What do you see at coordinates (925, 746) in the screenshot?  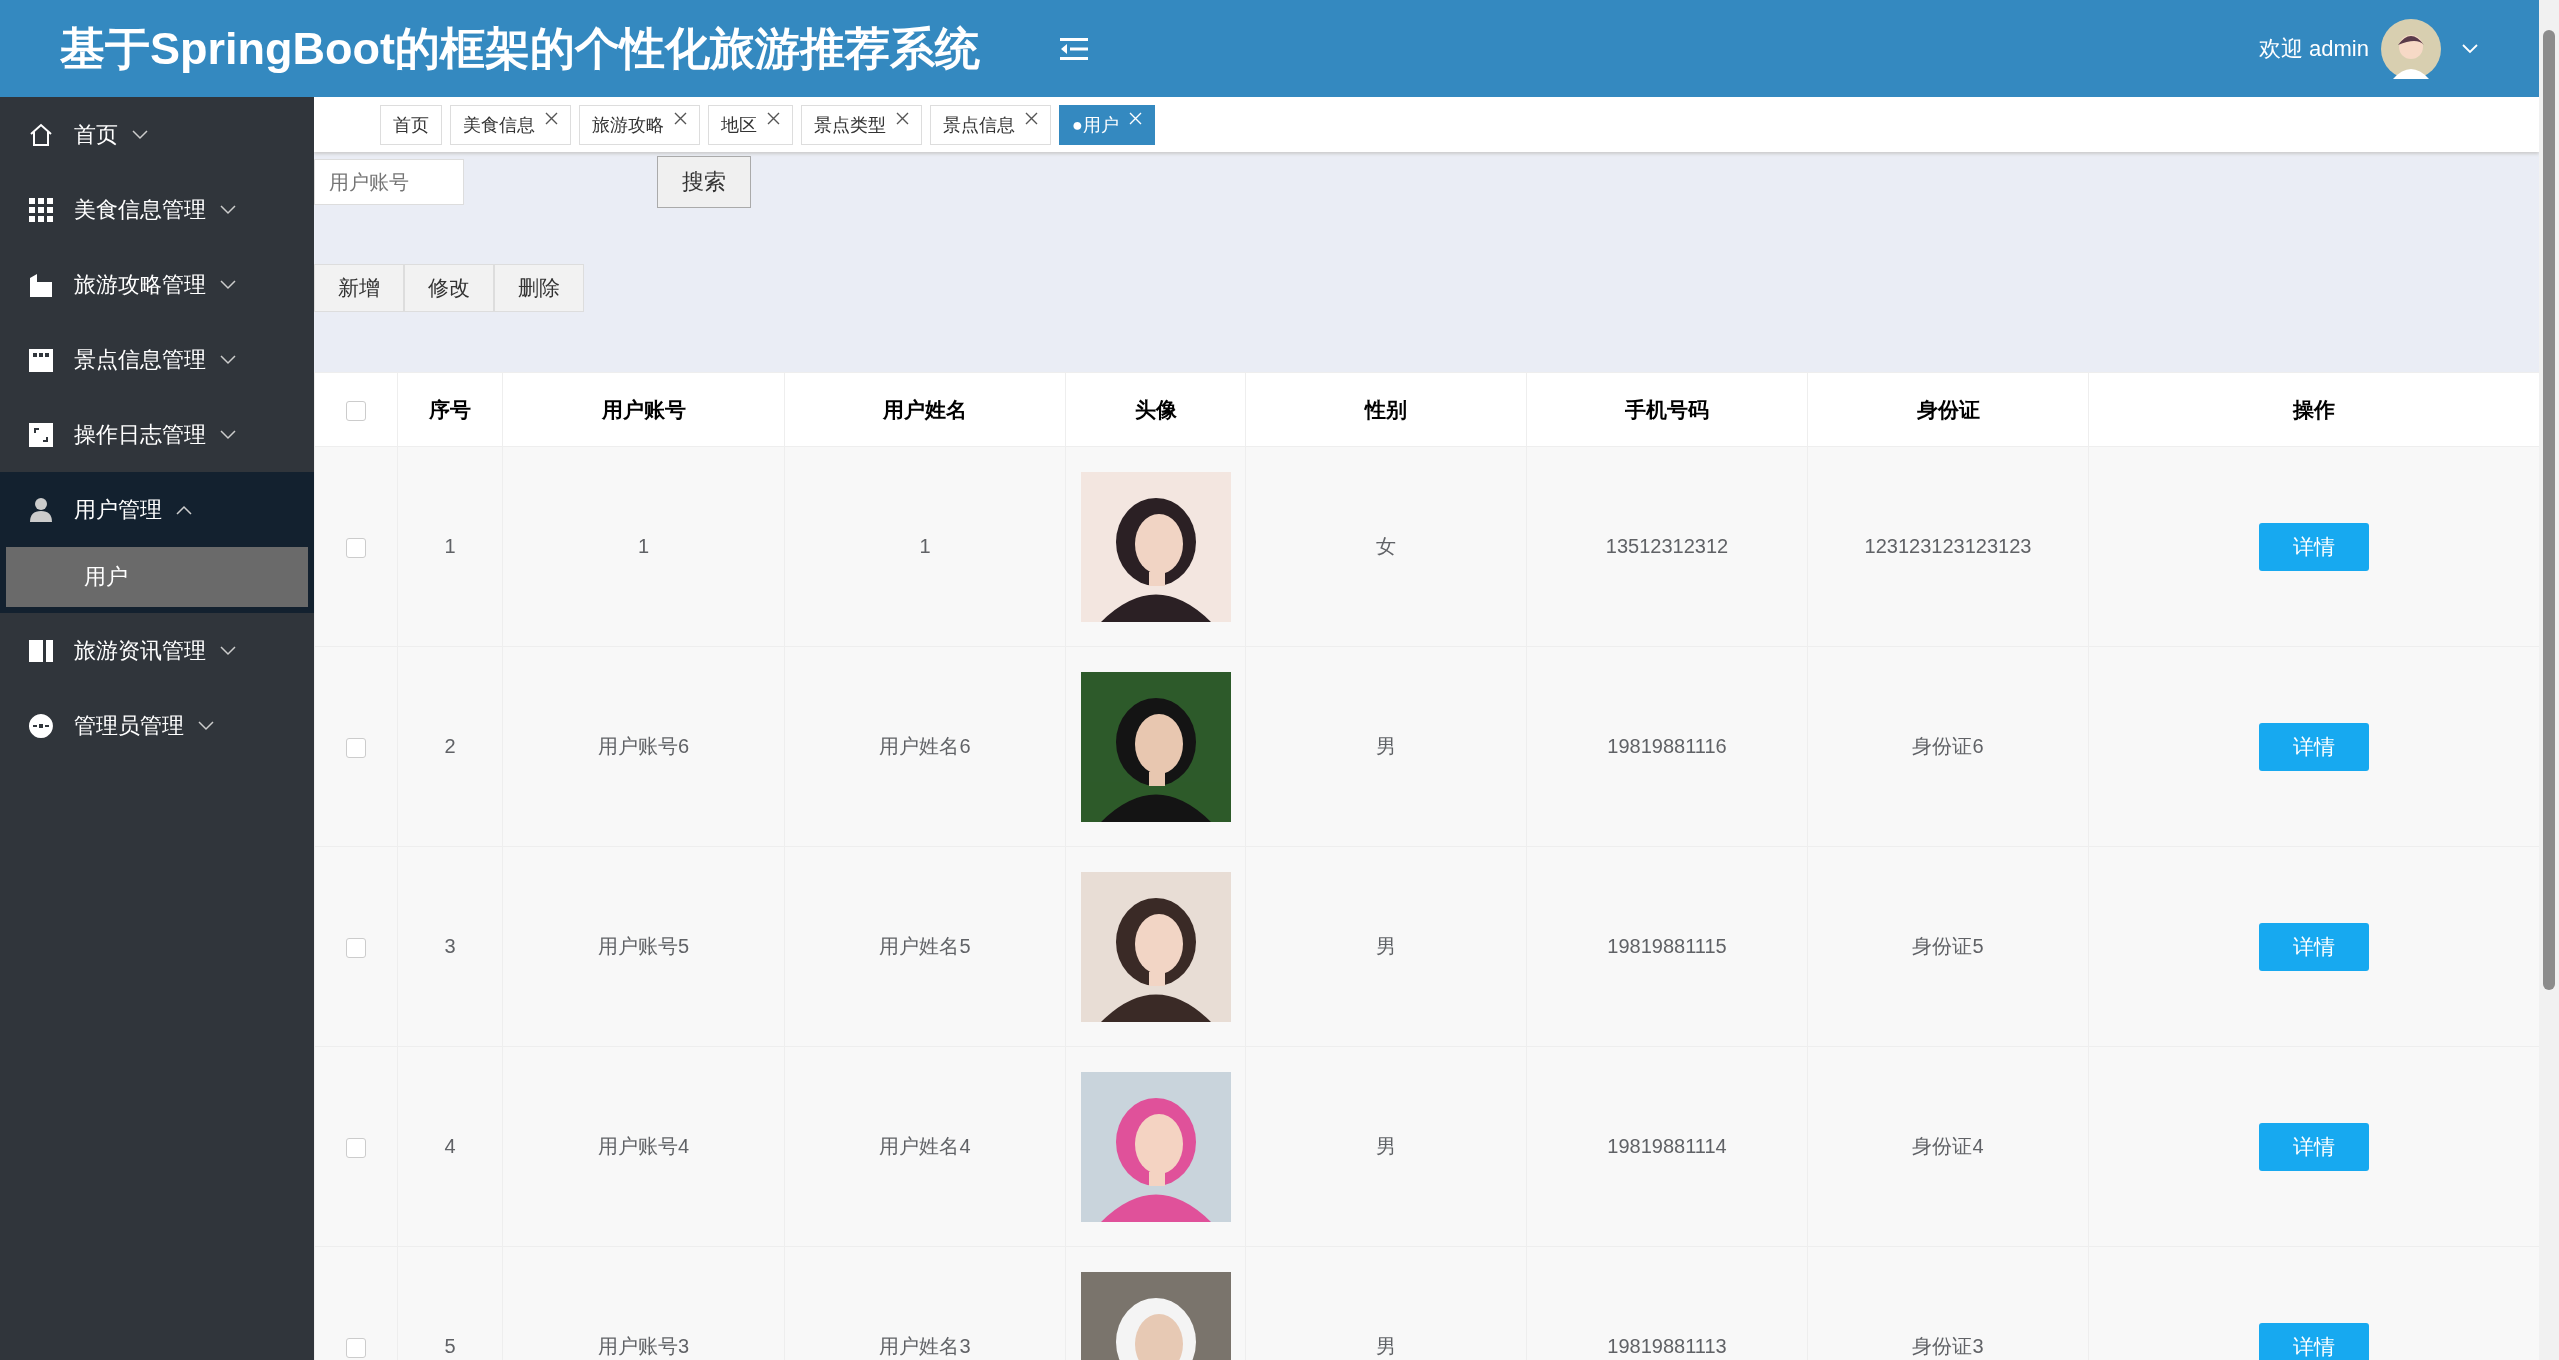 I see `table-cell: 用户姓名6` at bounding box center [925, 746].